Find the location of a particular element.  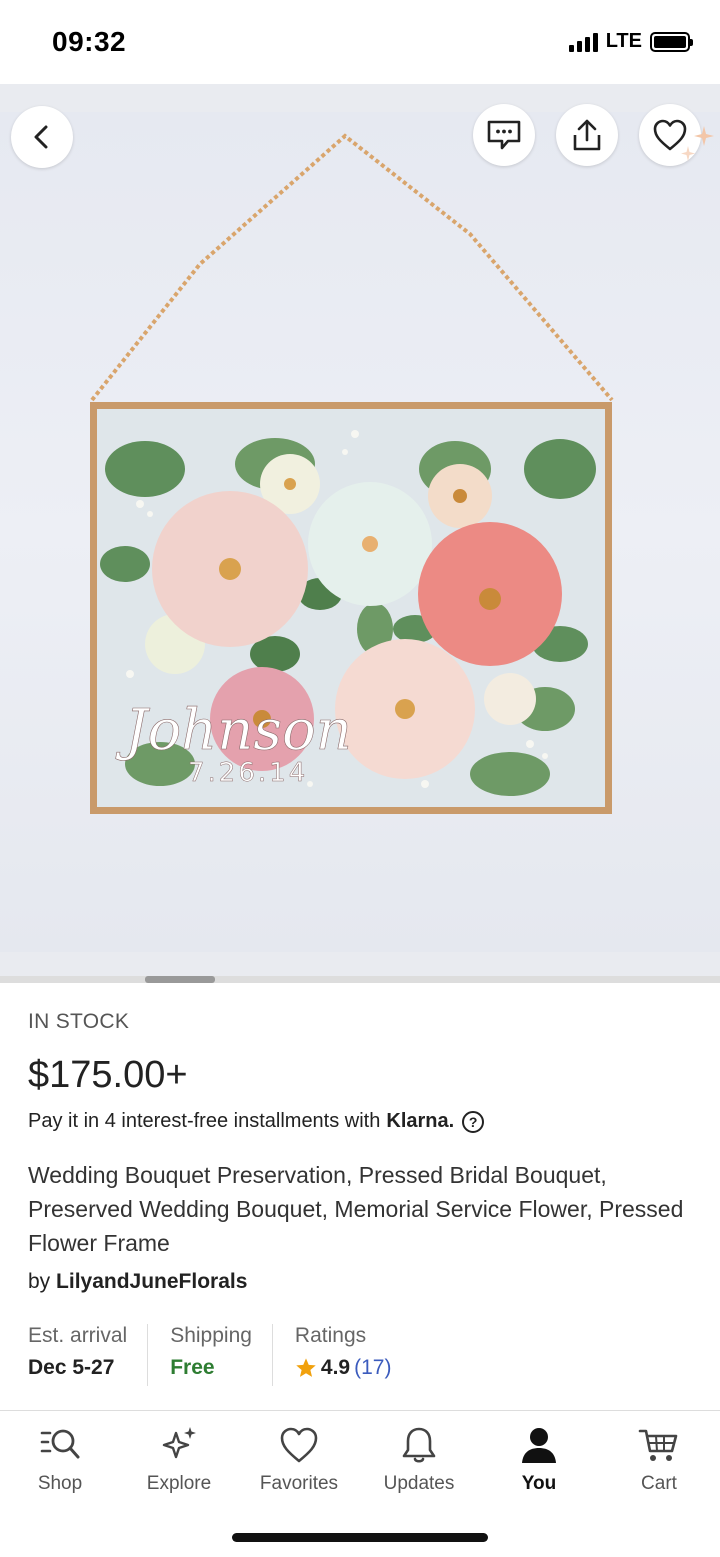

rating-summary: 4.9 (17) is located at coordinates (343, 1368).